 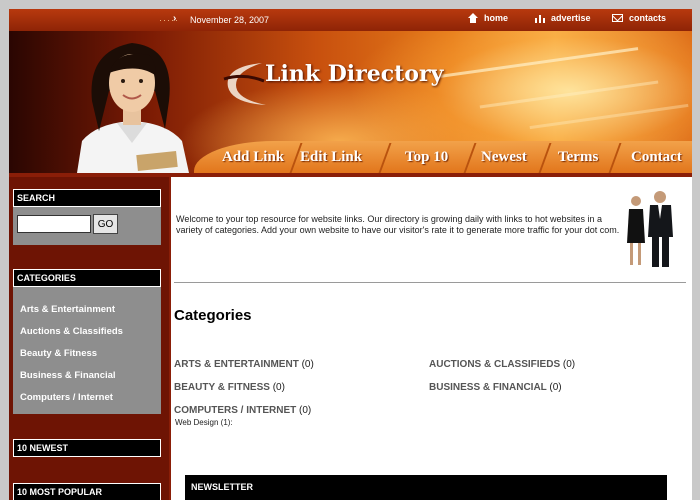 I want to click on nav-terms: Terms, so click(x=578, y=157).